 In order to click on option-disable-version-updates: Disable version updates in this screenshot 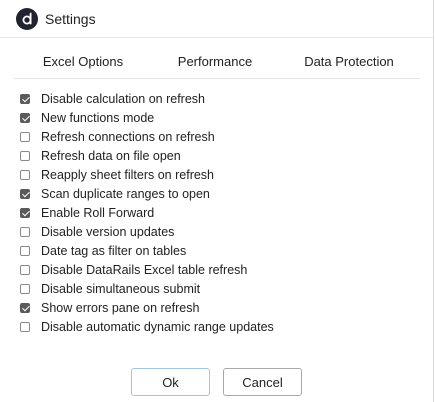, I will do `click(147, 231)`.